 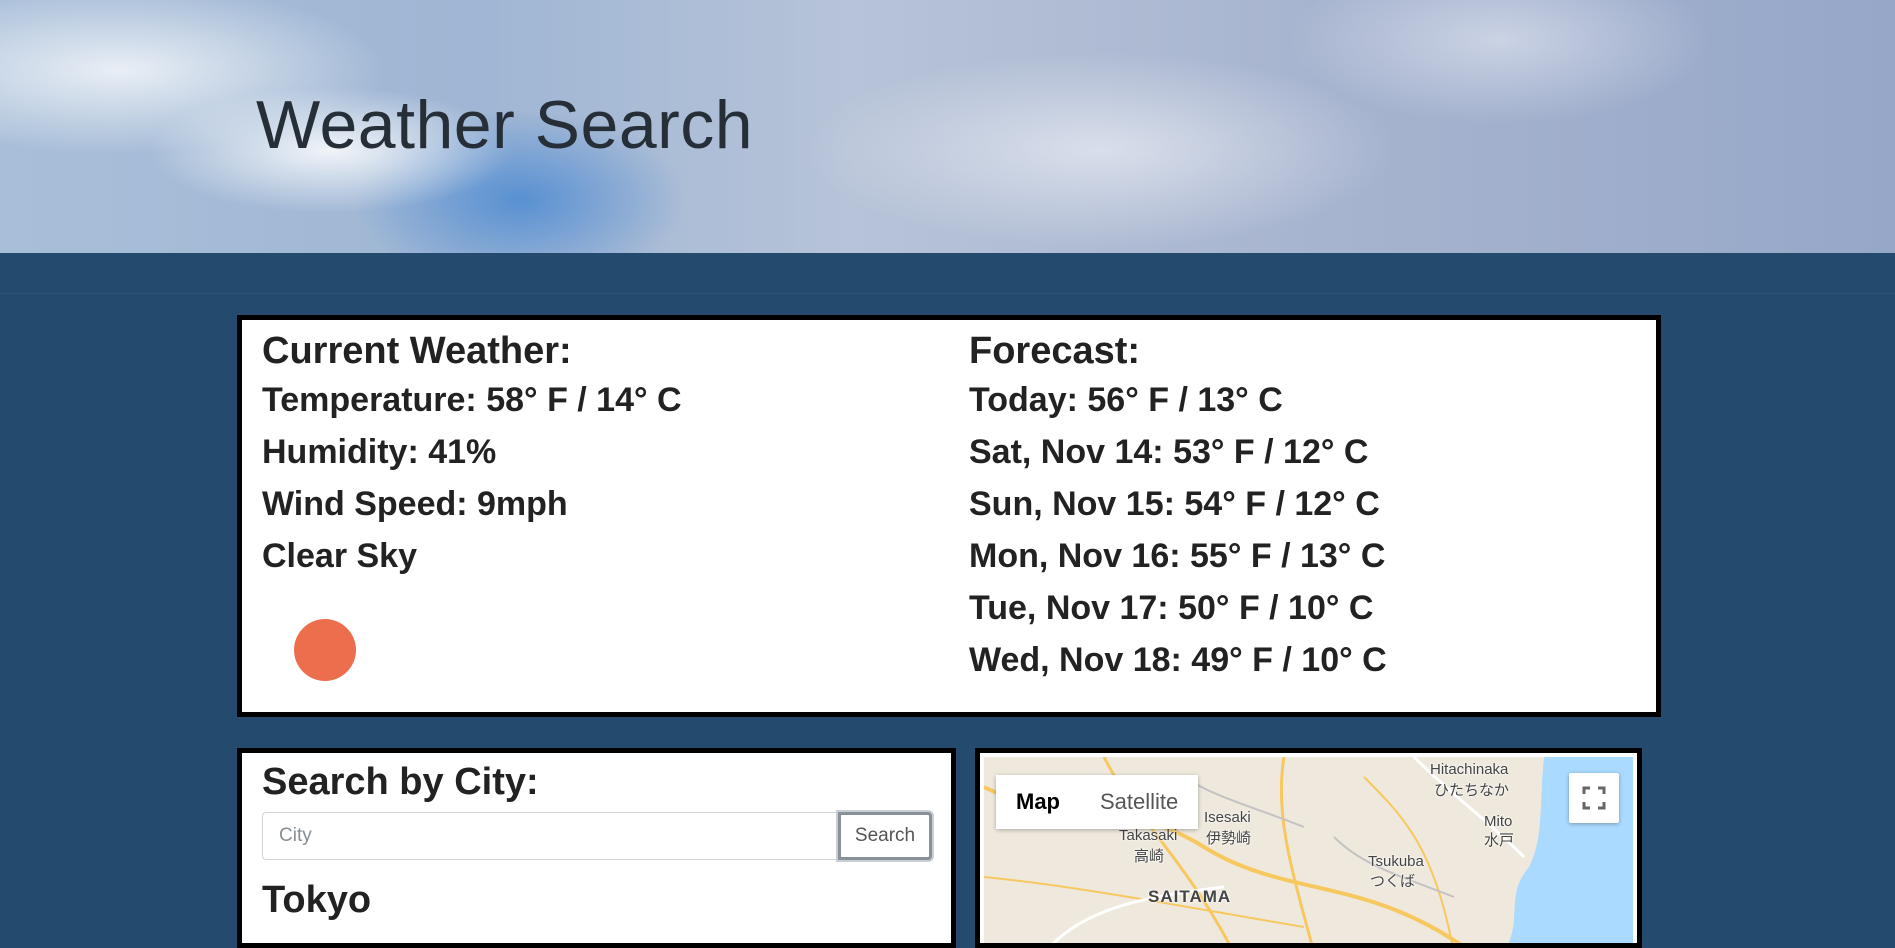 What do you see at coordinates (1148, 835) in the screenshot?
I see `map-label-takasaki: Takasaki` at bounding box center [1148, 835].